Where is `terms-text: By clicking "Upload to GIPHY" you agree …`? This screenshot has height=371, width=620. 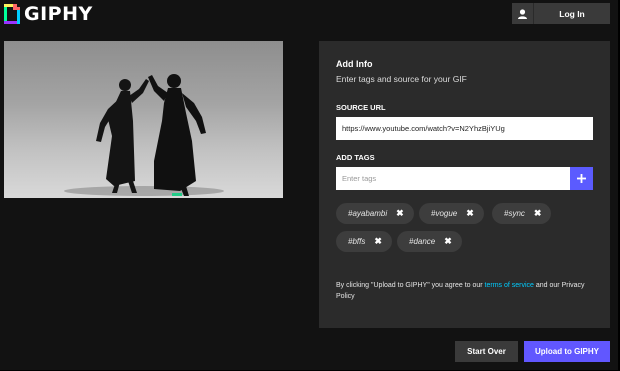 terms-text: By clicking "Upload to GIPHY" you agree … is located at coordinates (468, 291).